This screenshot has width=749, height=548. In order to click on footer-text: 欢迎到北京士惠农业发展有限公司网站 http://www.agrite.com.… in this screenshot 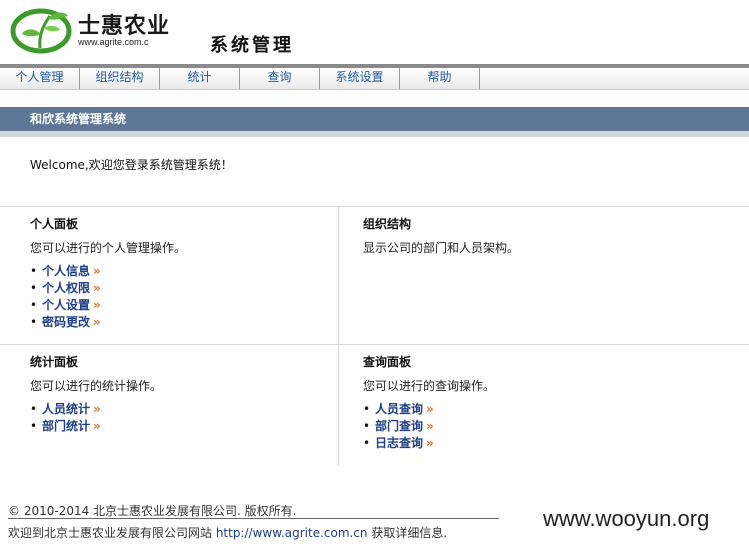, I will do `click(227, 532)`.